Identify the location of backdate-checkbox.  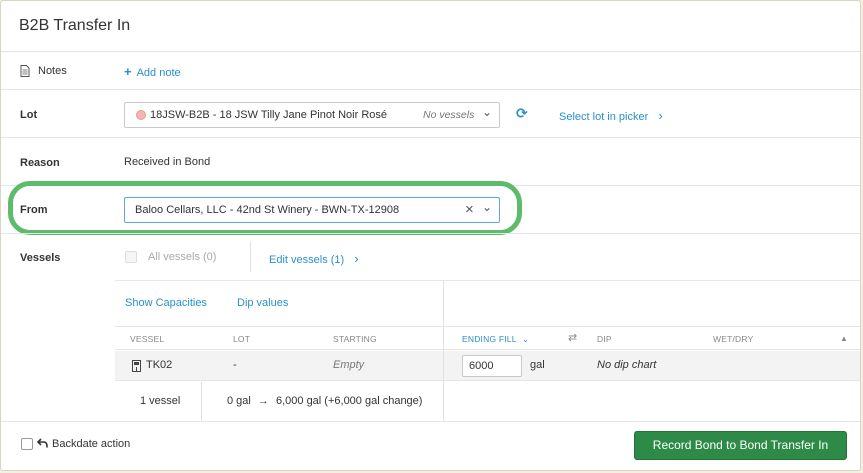
(27, 444).